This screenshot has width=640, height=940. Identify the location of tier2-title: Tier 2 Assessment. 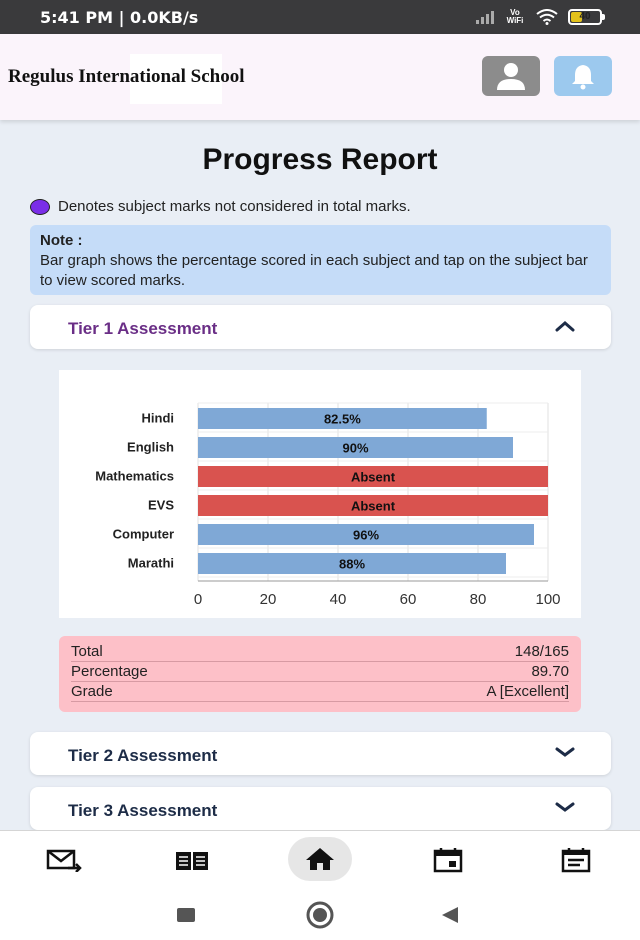
(143, 755).